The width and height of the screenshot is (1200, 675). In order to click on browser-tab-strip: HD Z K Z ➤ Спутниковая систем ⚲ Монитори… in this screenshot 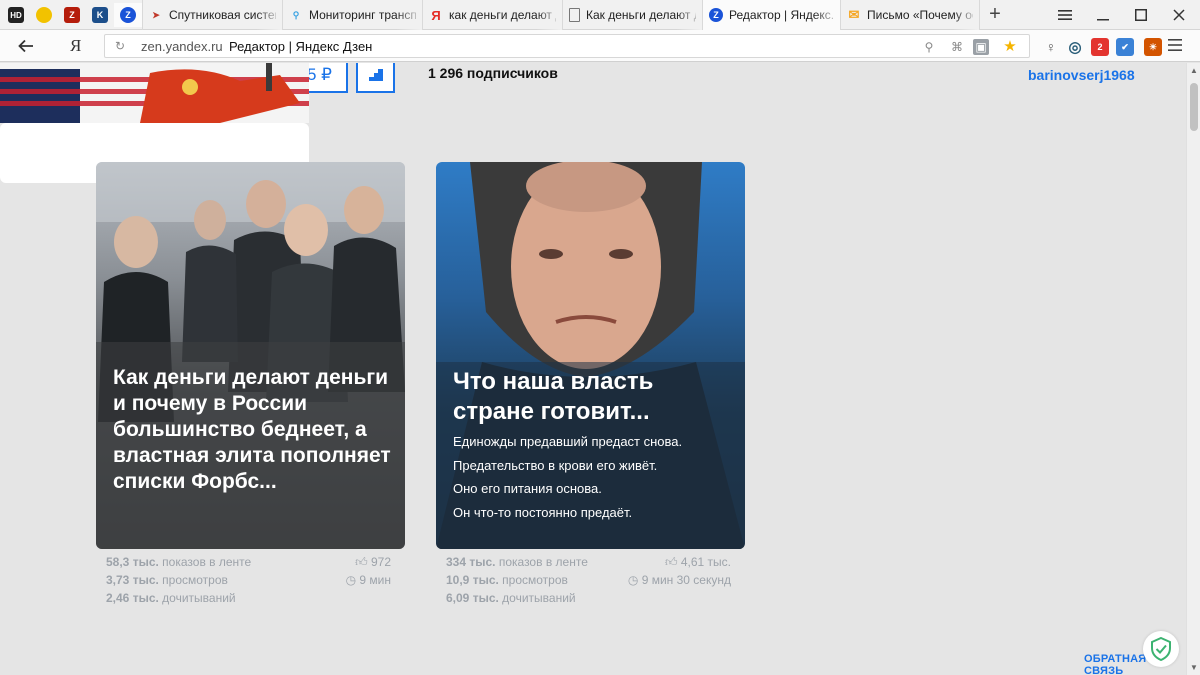, I will do `click(600, 15)`.